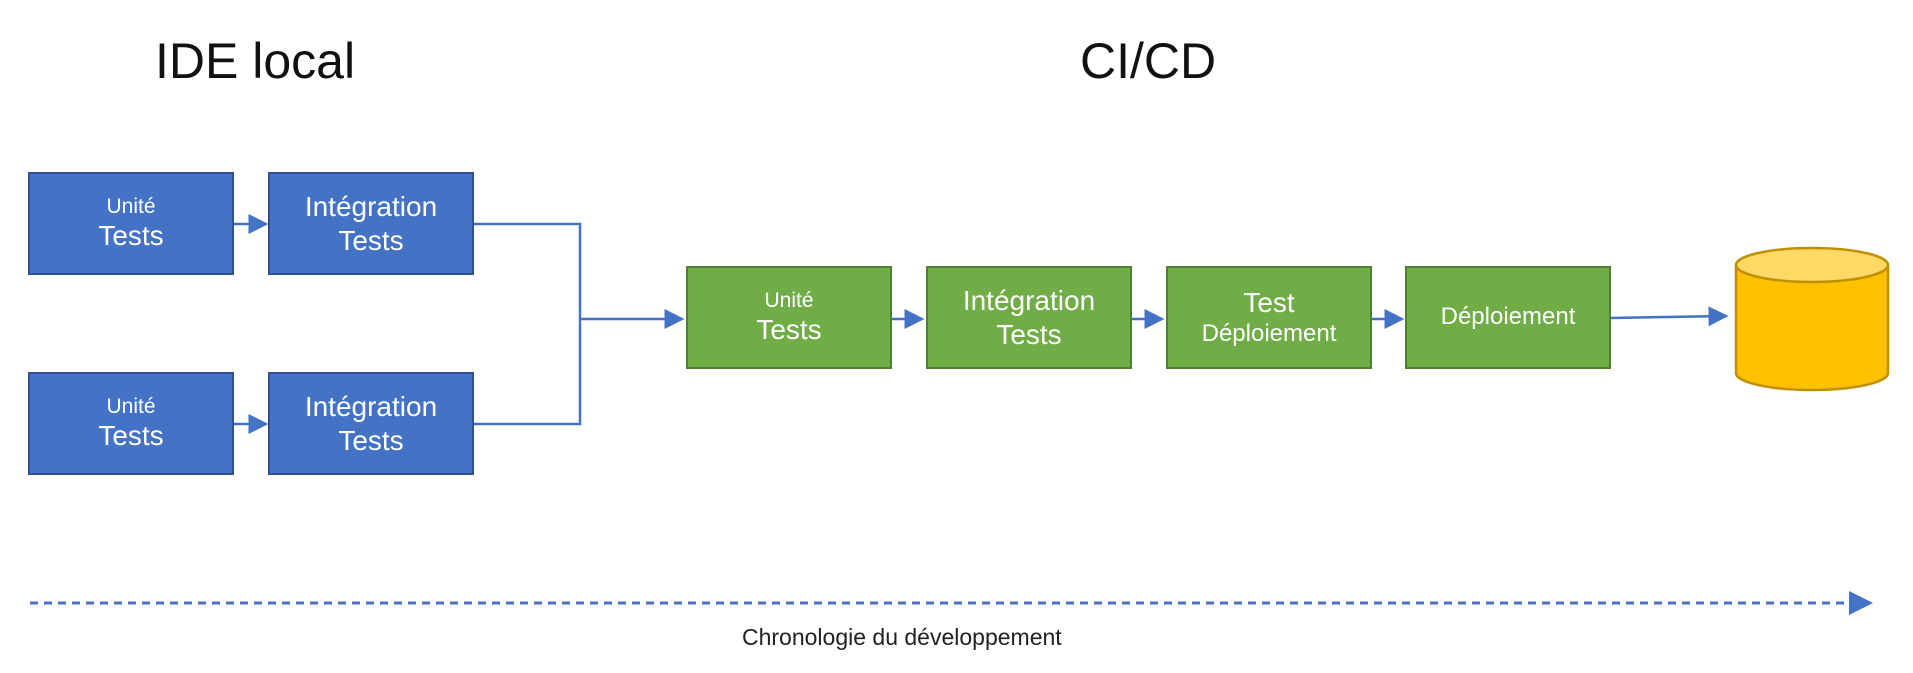  Describe the element at coordinates (1269, 303) in the screenshot. I see `label-top: Test` at that location.